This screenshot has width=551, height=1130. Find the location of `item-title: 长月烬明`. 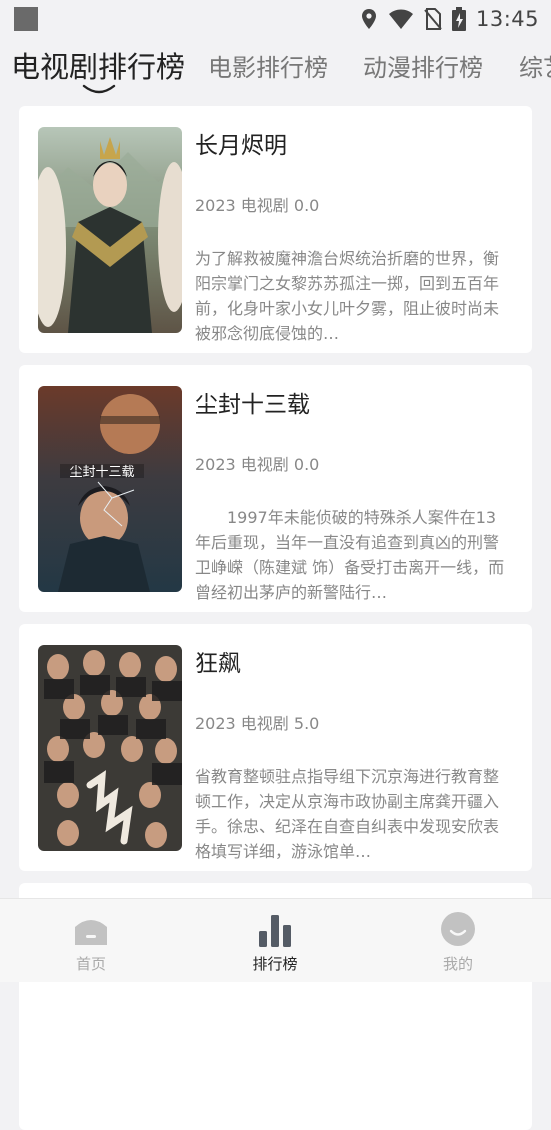

item-title: 长月烬明 is located at coordinates (241, 146).